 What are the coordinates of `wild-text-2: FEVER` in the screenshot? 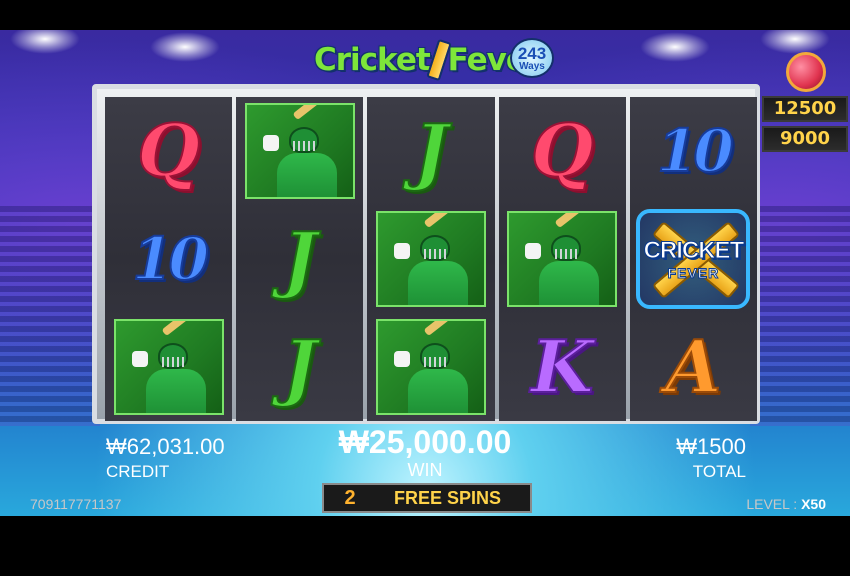 It's located at (693, 273).